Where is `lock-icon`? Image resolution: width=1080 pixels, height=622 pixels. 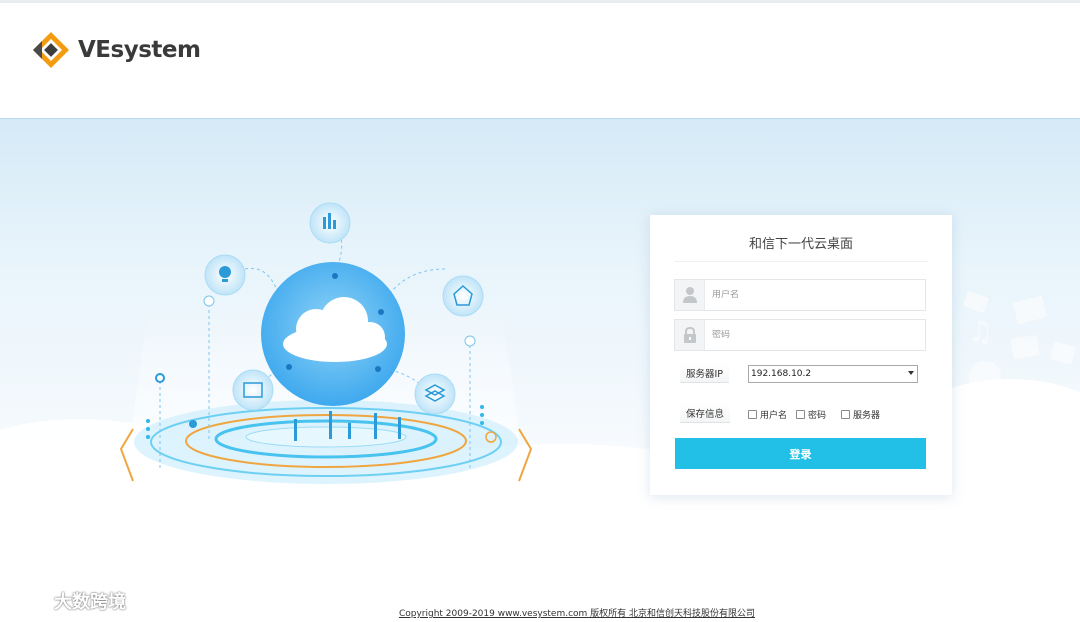 lock-icon is located at coordinates (690, 335).